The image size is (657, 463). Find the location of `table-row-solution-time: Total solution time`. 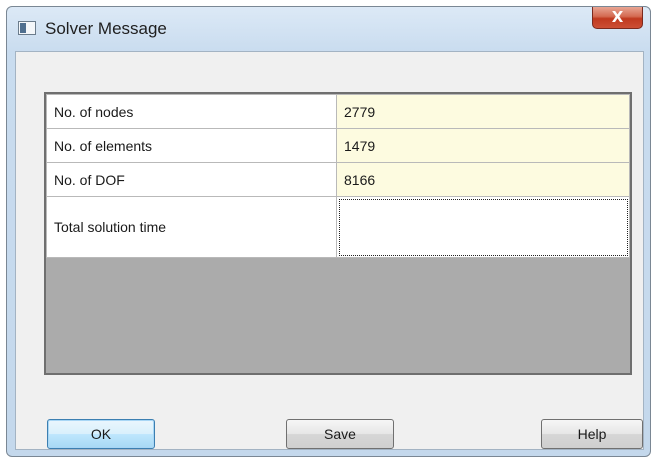

table-row-solution-time: Total solution time is located at coordinates (338, 227).